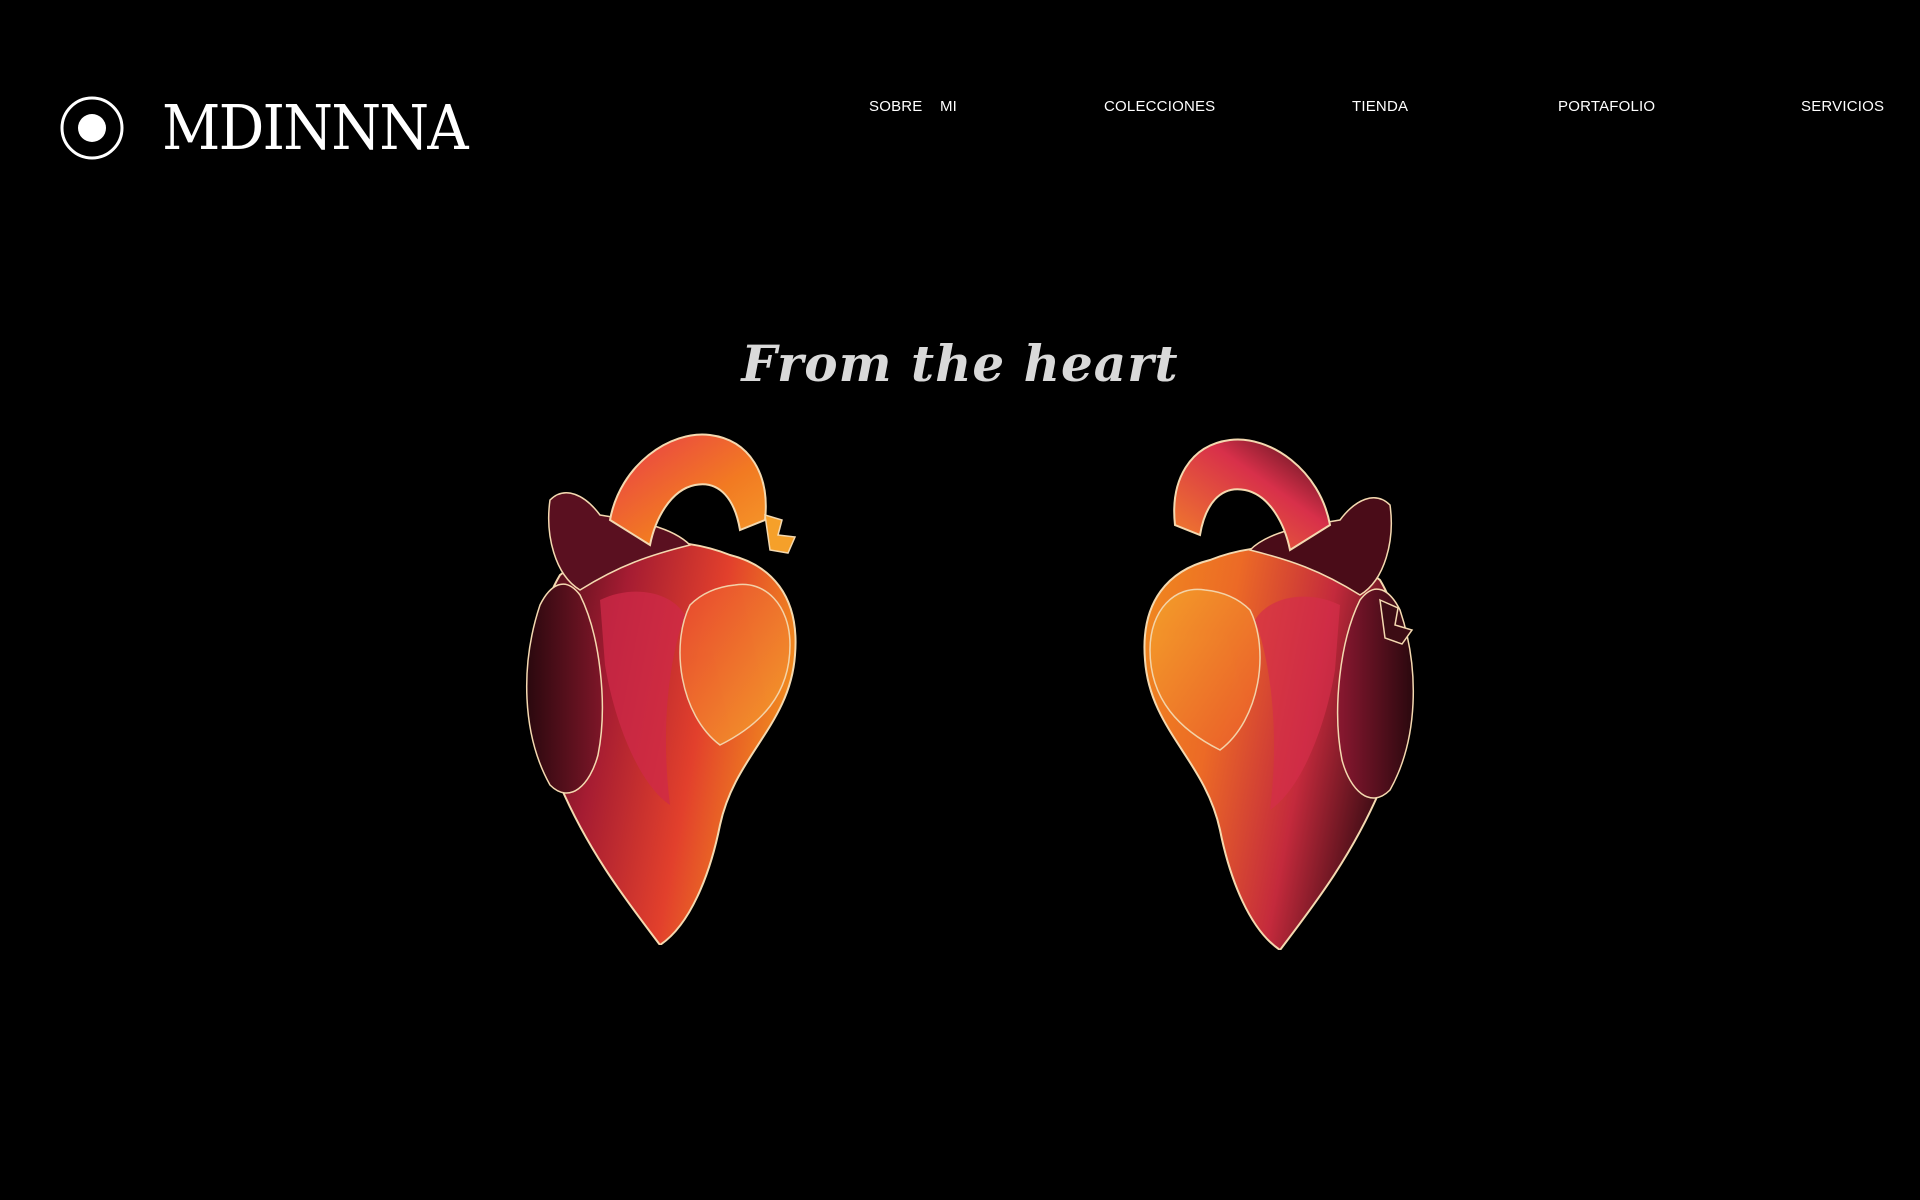 This screenshot has height=1200, width=1920. Describe the element at coordinates (960, 363) in the screenshot. I see `hero-tagline: From the heart` at that location.